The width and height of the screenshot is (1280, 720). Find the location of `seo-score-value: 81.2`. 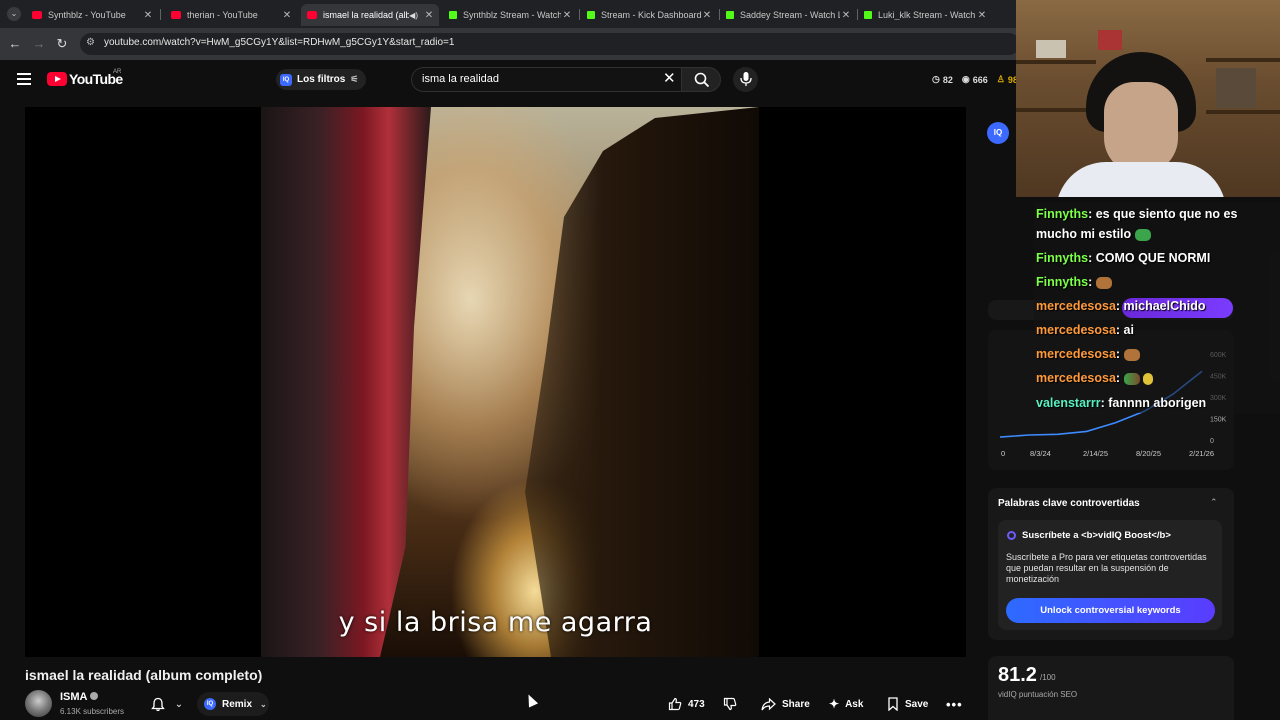

seo-score-value: 81.2 is located at coordinates (1017, 675).